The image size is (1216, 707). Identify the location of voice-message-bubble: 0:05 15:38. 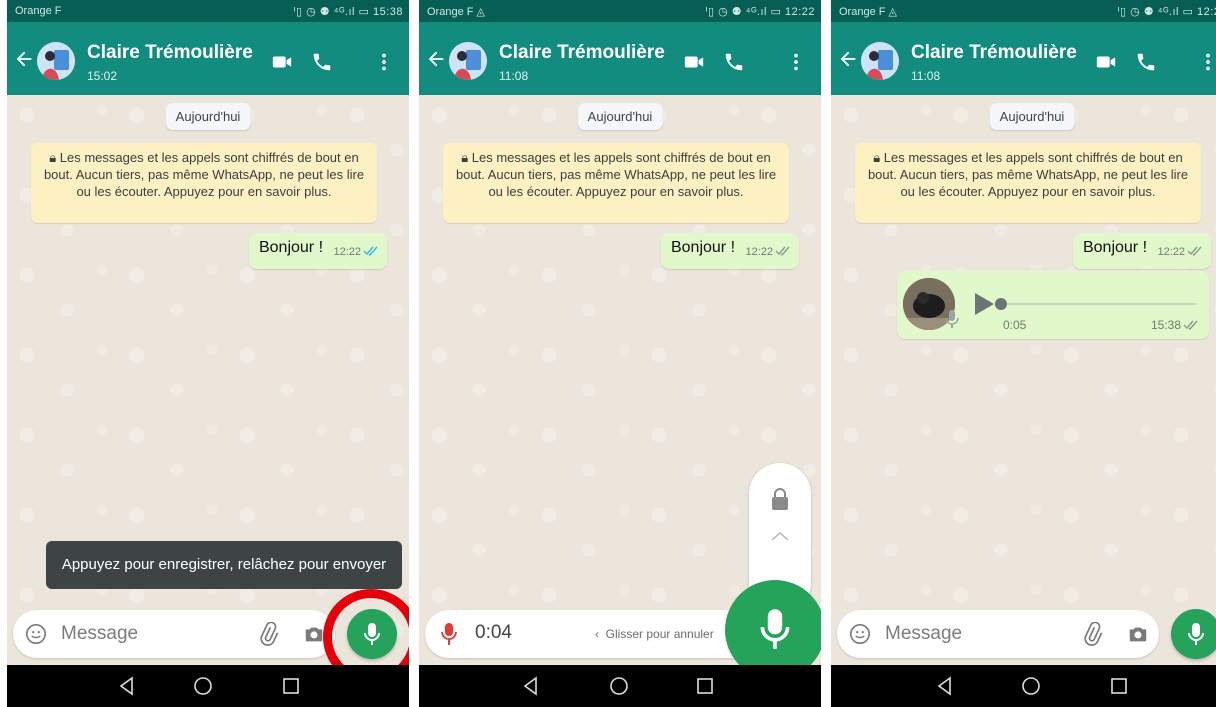
(1053, 305).